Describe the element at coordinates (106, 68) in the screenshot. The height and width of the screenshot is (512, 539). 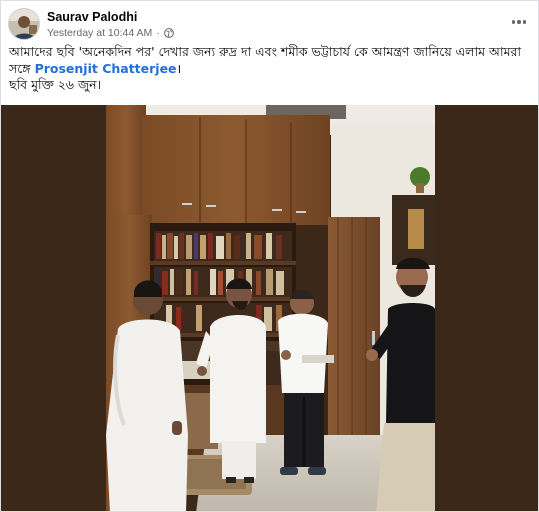
I see `mention-link: Prosenjit Chatterjee` at that location.